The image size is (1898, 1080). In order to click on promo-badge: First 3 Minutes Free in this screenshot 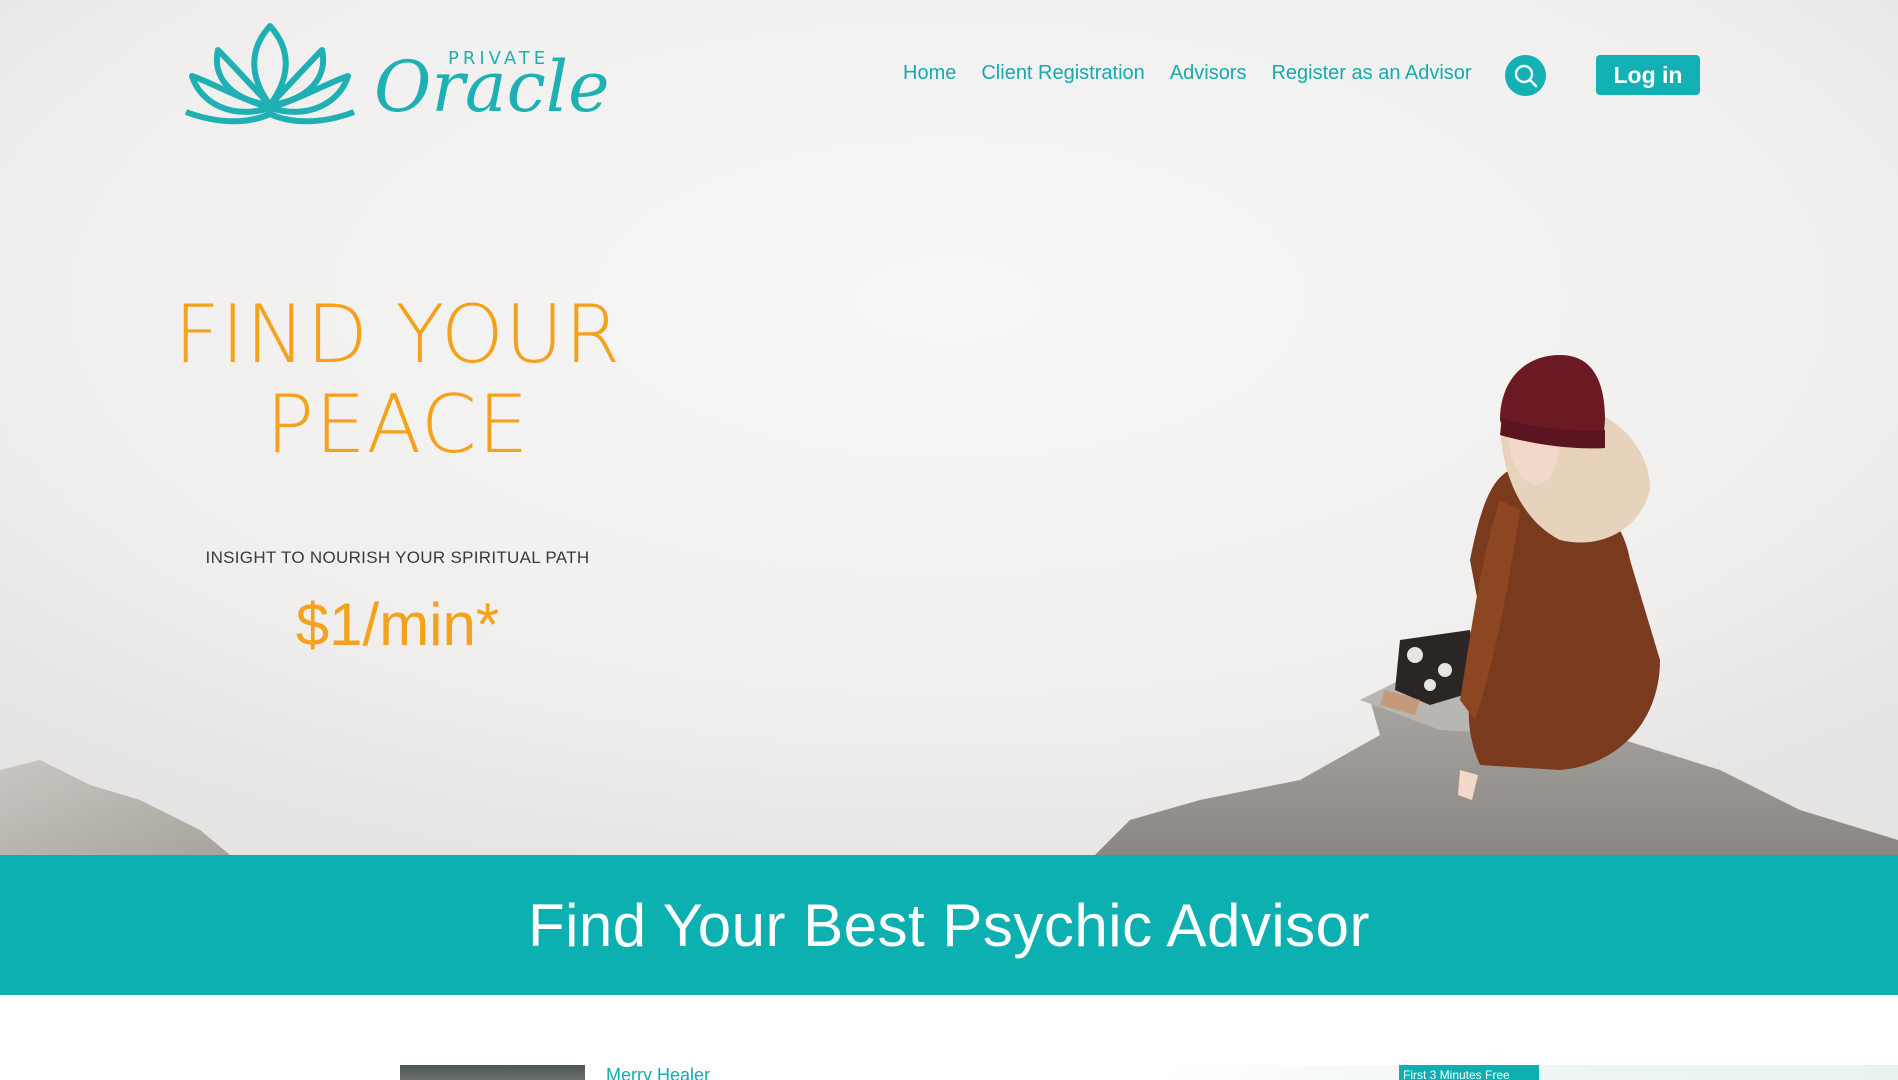, I will do `click(1469, 1072)`.